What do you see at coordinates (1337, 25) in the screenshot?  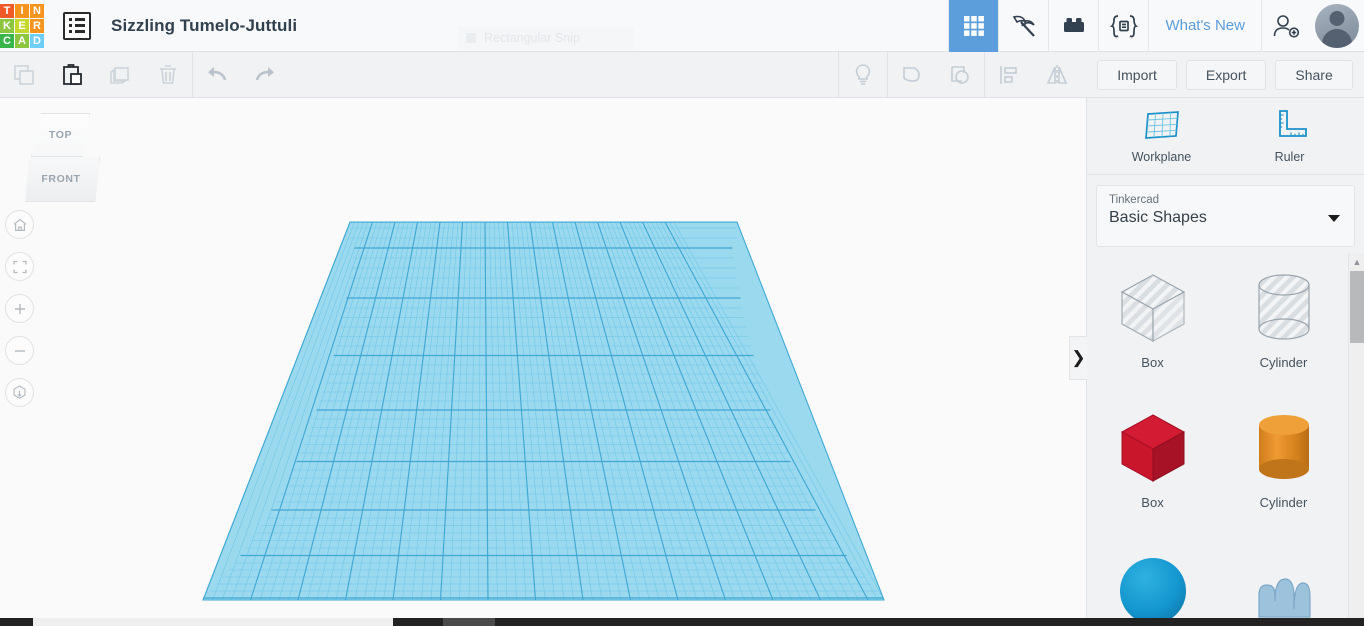 I see `user-avatar` at bounding box center [1337, 25].